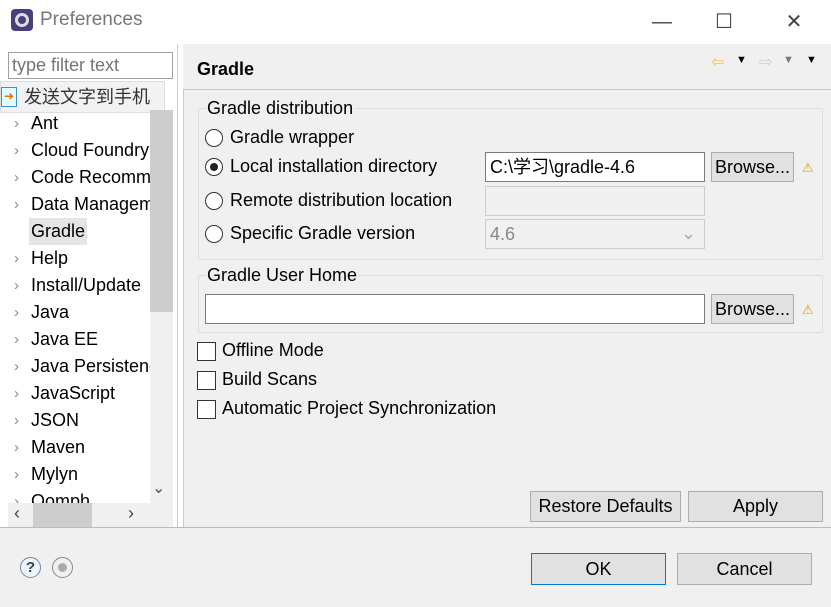 Image resolution: width=831 pixels, height=607 pixels. Describe the element at coordinates (741, 60) in the screenshot. I see `back-menu-icon: ▼` at that location.